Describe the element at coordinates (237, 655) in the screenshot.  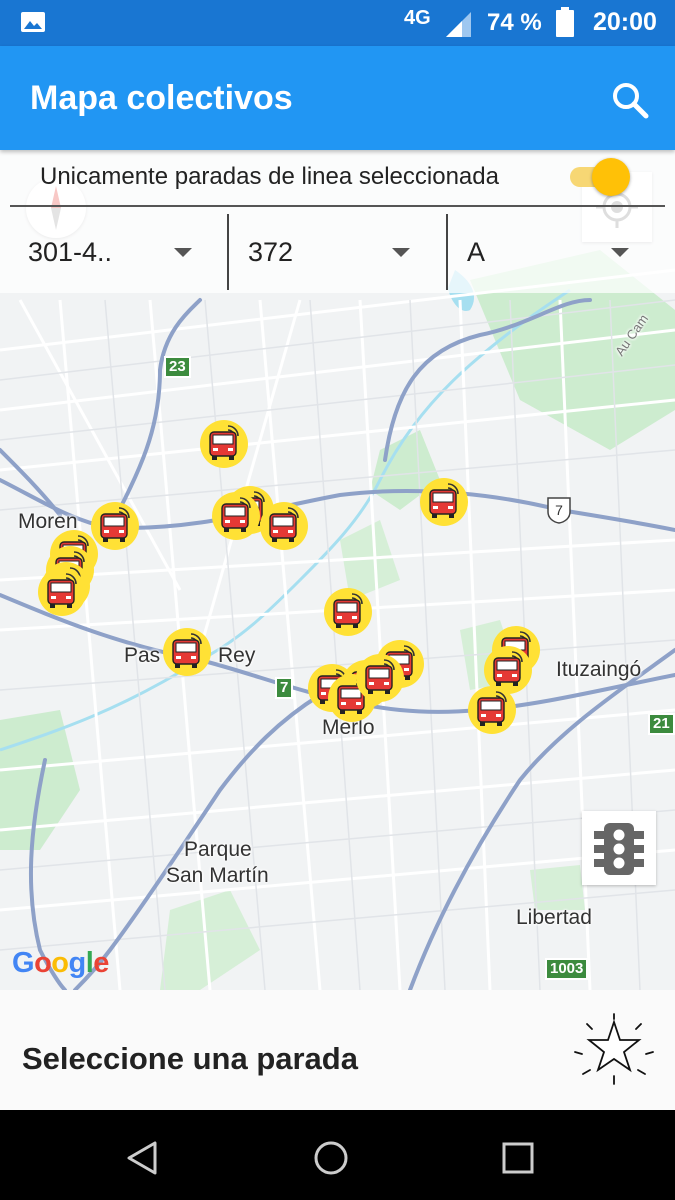
I see `place-label-paso-del-rey-b: Rey` at that location.